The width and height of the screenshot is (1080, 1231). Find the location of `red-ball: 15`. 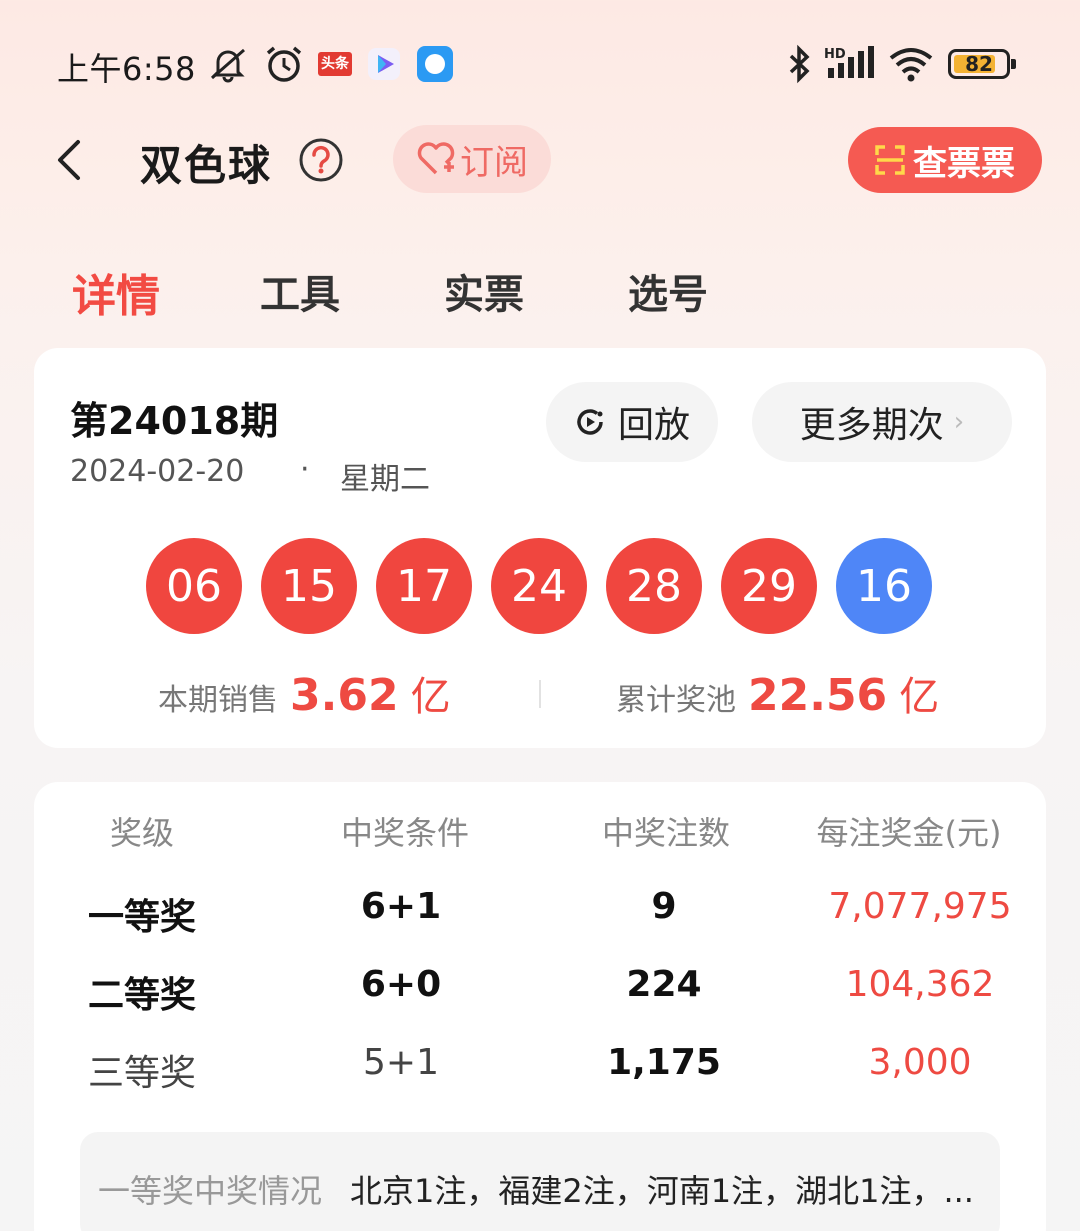

red-ball: 15 is located at coordinates (309, 586).